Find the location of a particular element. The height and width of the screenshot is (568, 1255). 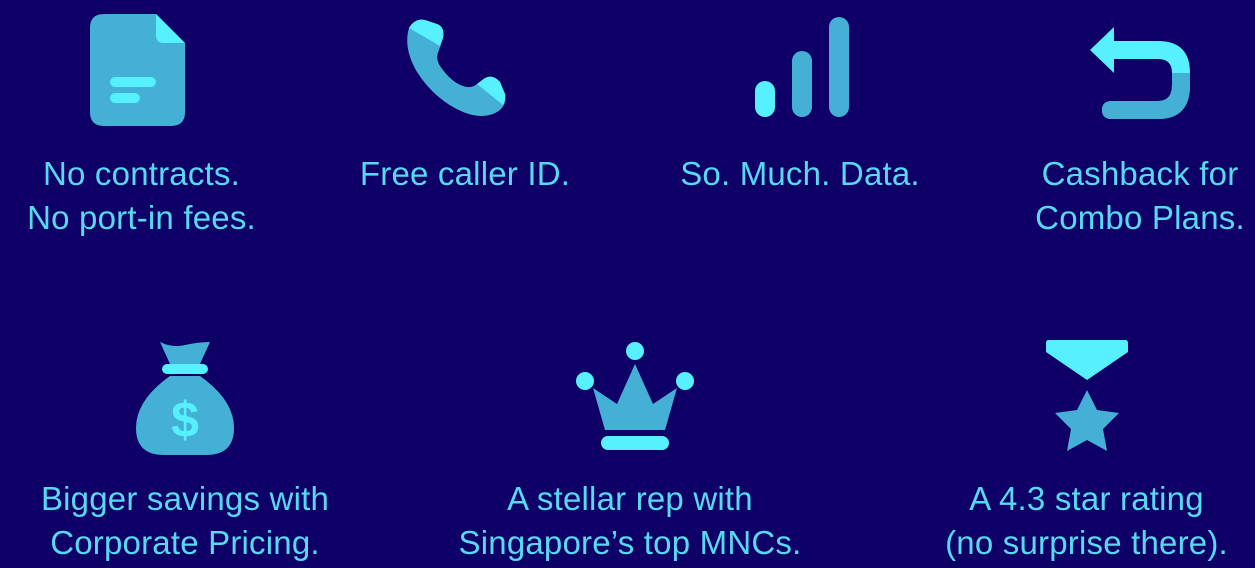

feature-label-line1: A stellar rep with is located at coordinates (630, 498).